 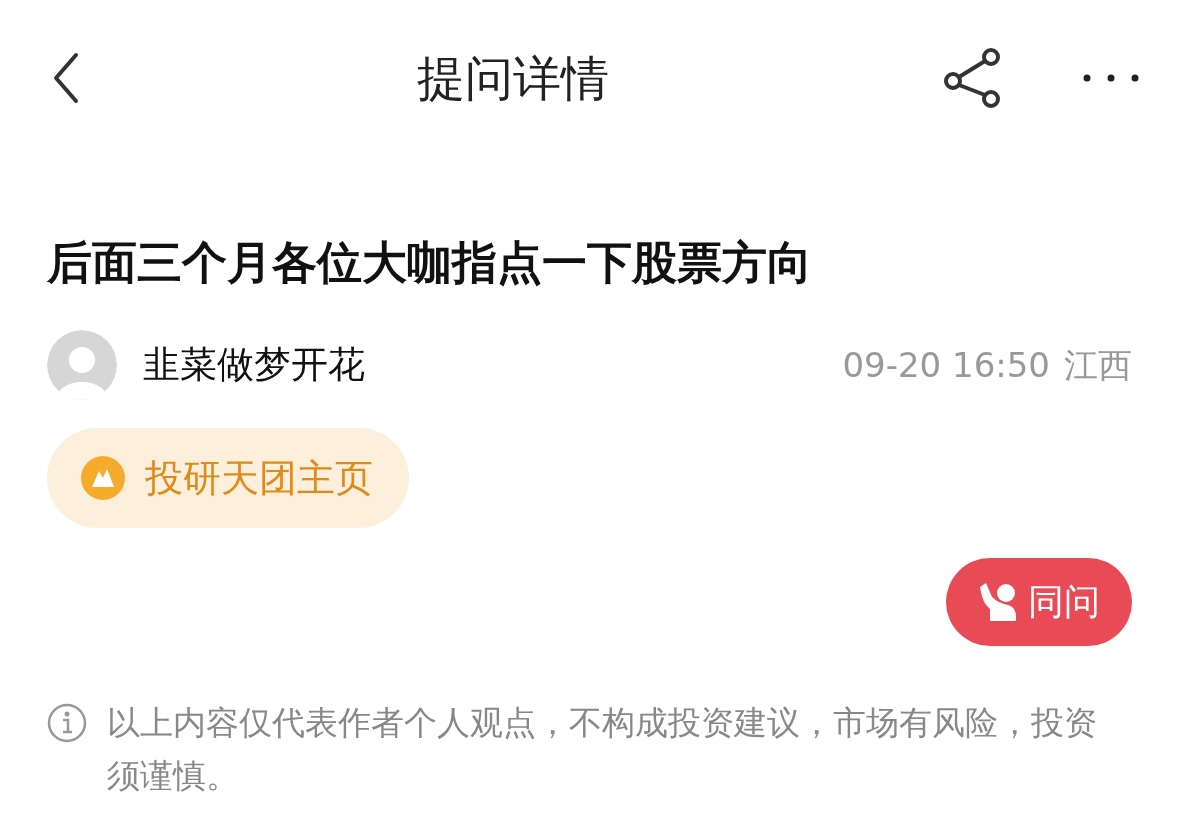 I want to click on disclaimer-text: 以上内容仅代表作者个人观点，不构成投资建议，市场有风险，投资须谨慎。, so click(x=602, y=749).